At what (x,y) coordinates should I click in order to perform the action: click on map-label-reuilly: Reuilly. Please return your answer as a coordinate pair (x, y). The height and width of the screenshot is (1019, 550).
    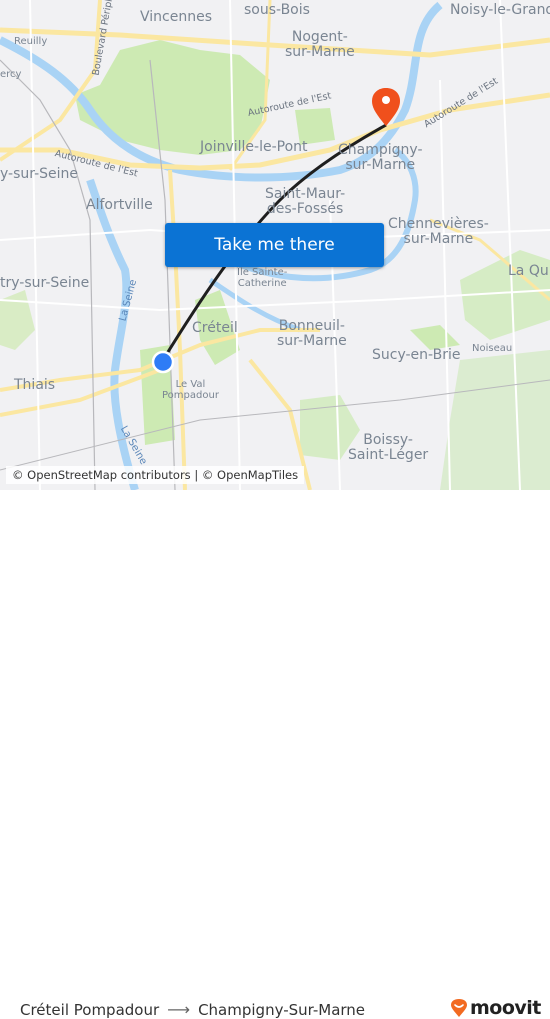
    Looking at the image, I should click on (31, 41).